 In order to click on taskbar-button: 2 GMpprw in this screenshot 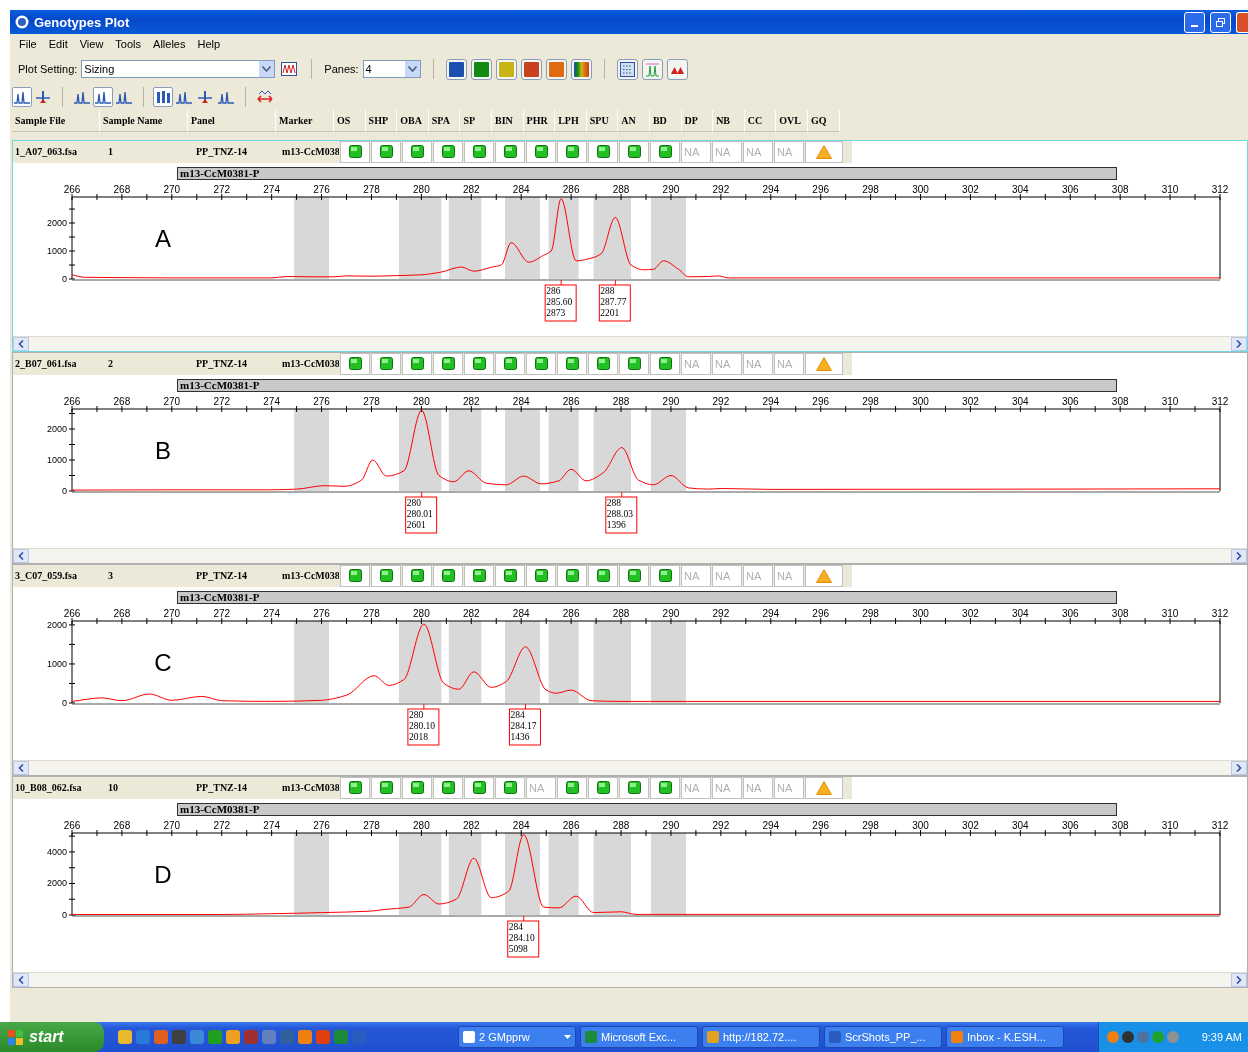, I will do `click(517, 1037)`.